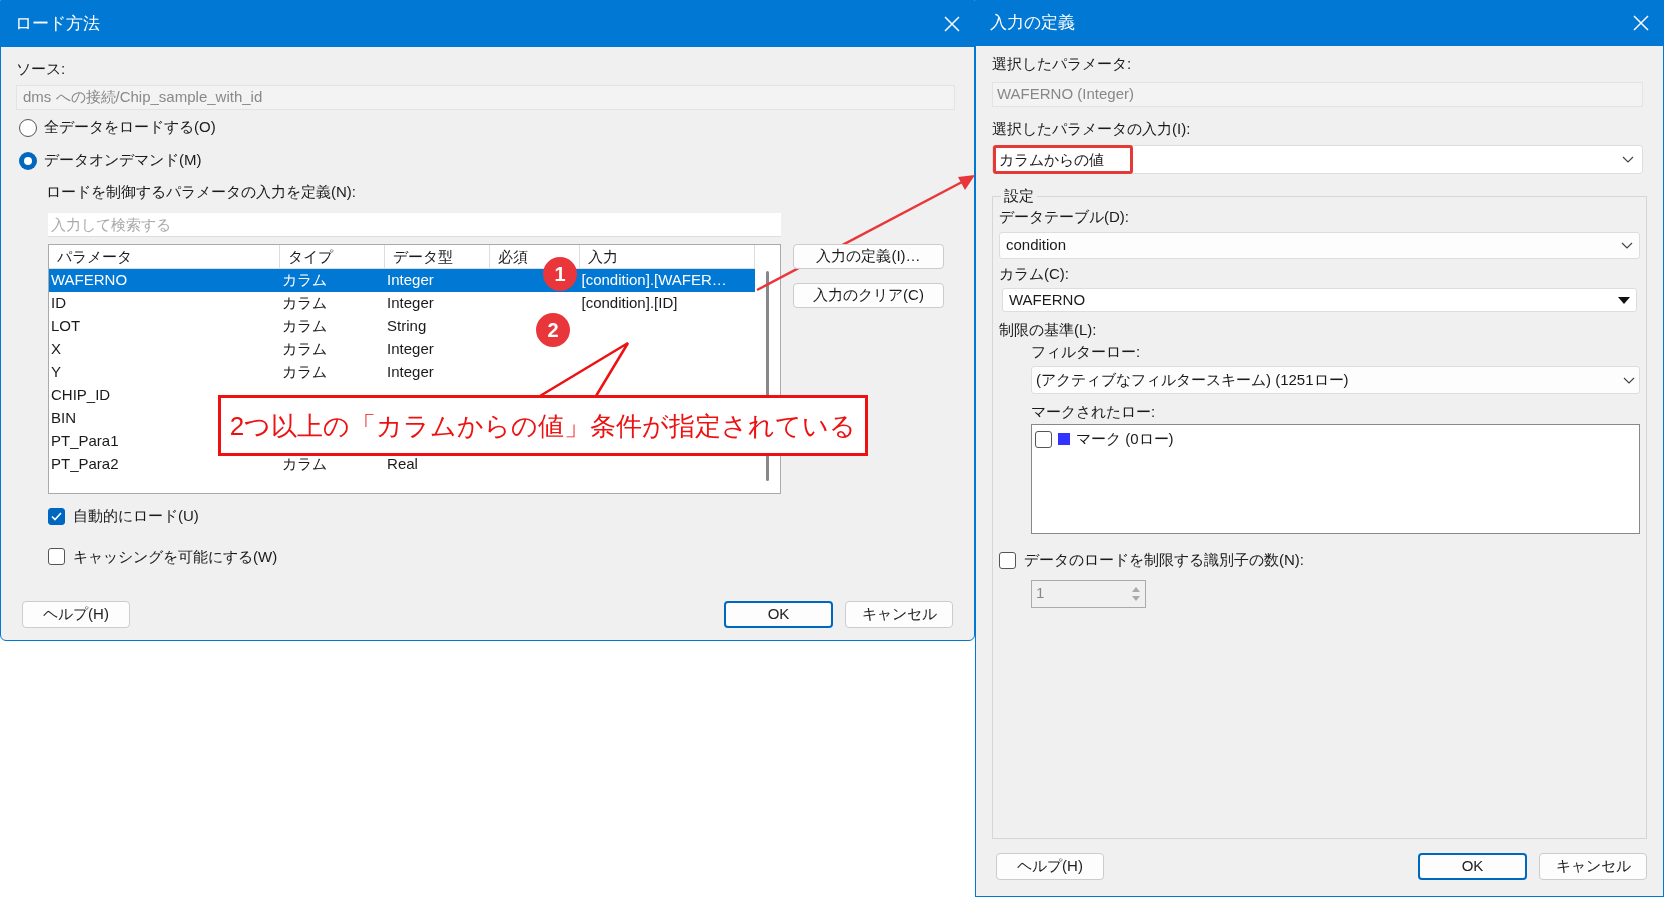 The width and height of the screenshot is (1664, 897). I want to click on radio-label: データオンデマンド(M), so click(123, 160).